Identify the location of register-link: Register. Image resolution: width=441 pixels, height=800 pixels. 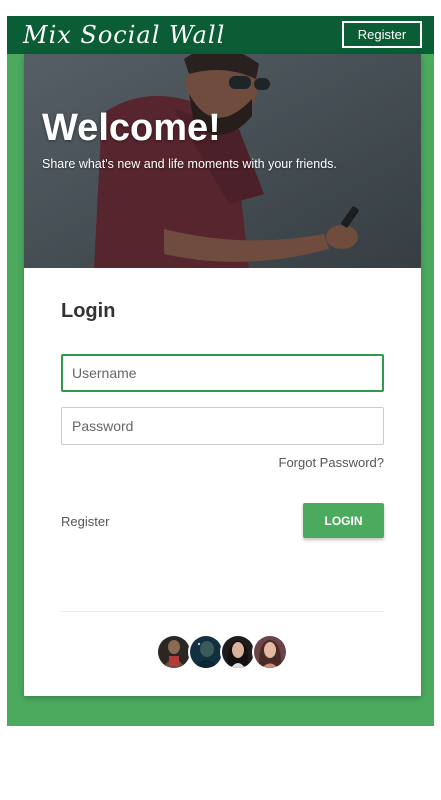
(85, 521).